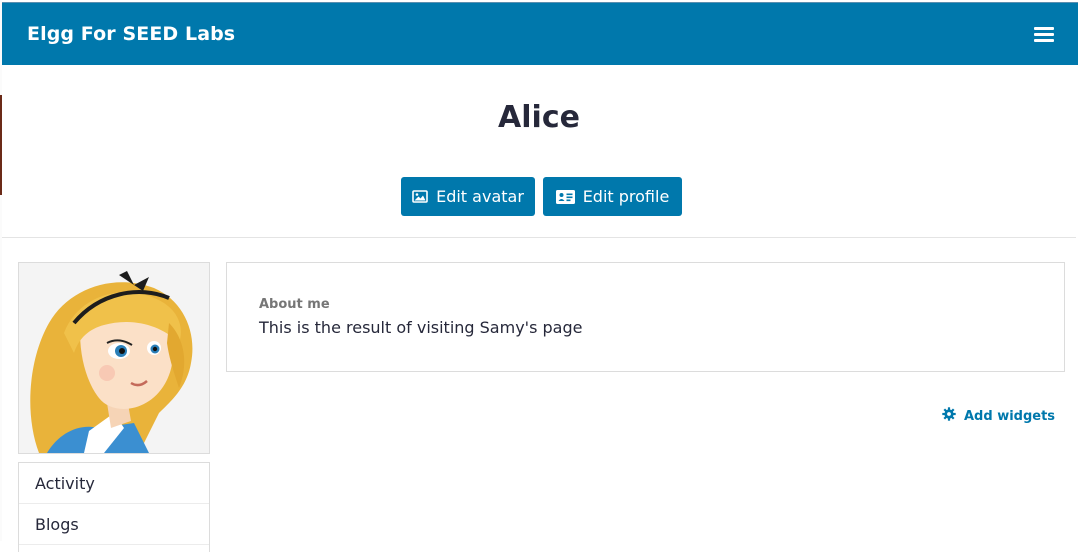 The image size is (1078, 552). Describe the element at coordinates (294, 304) in the screenshot. I see `about-me-label: About me` at that location.